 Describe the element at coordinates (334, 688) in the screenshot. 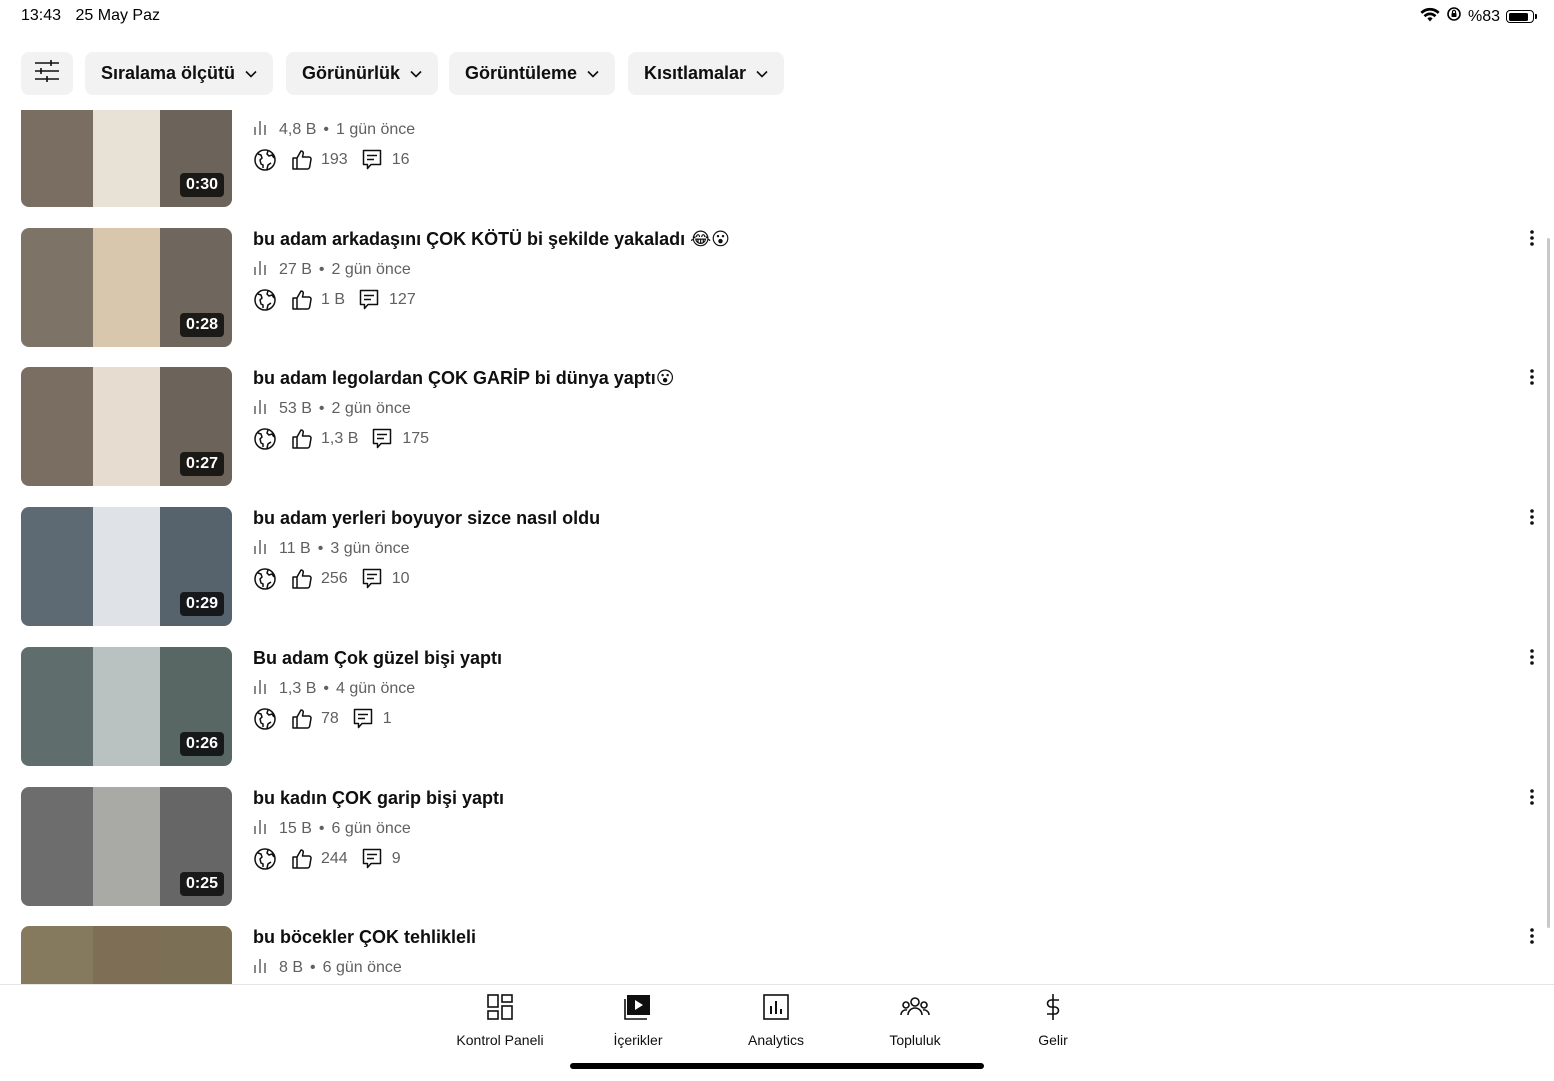

I see `video-meta: 1,3 B • 4 gün önce` at that location.